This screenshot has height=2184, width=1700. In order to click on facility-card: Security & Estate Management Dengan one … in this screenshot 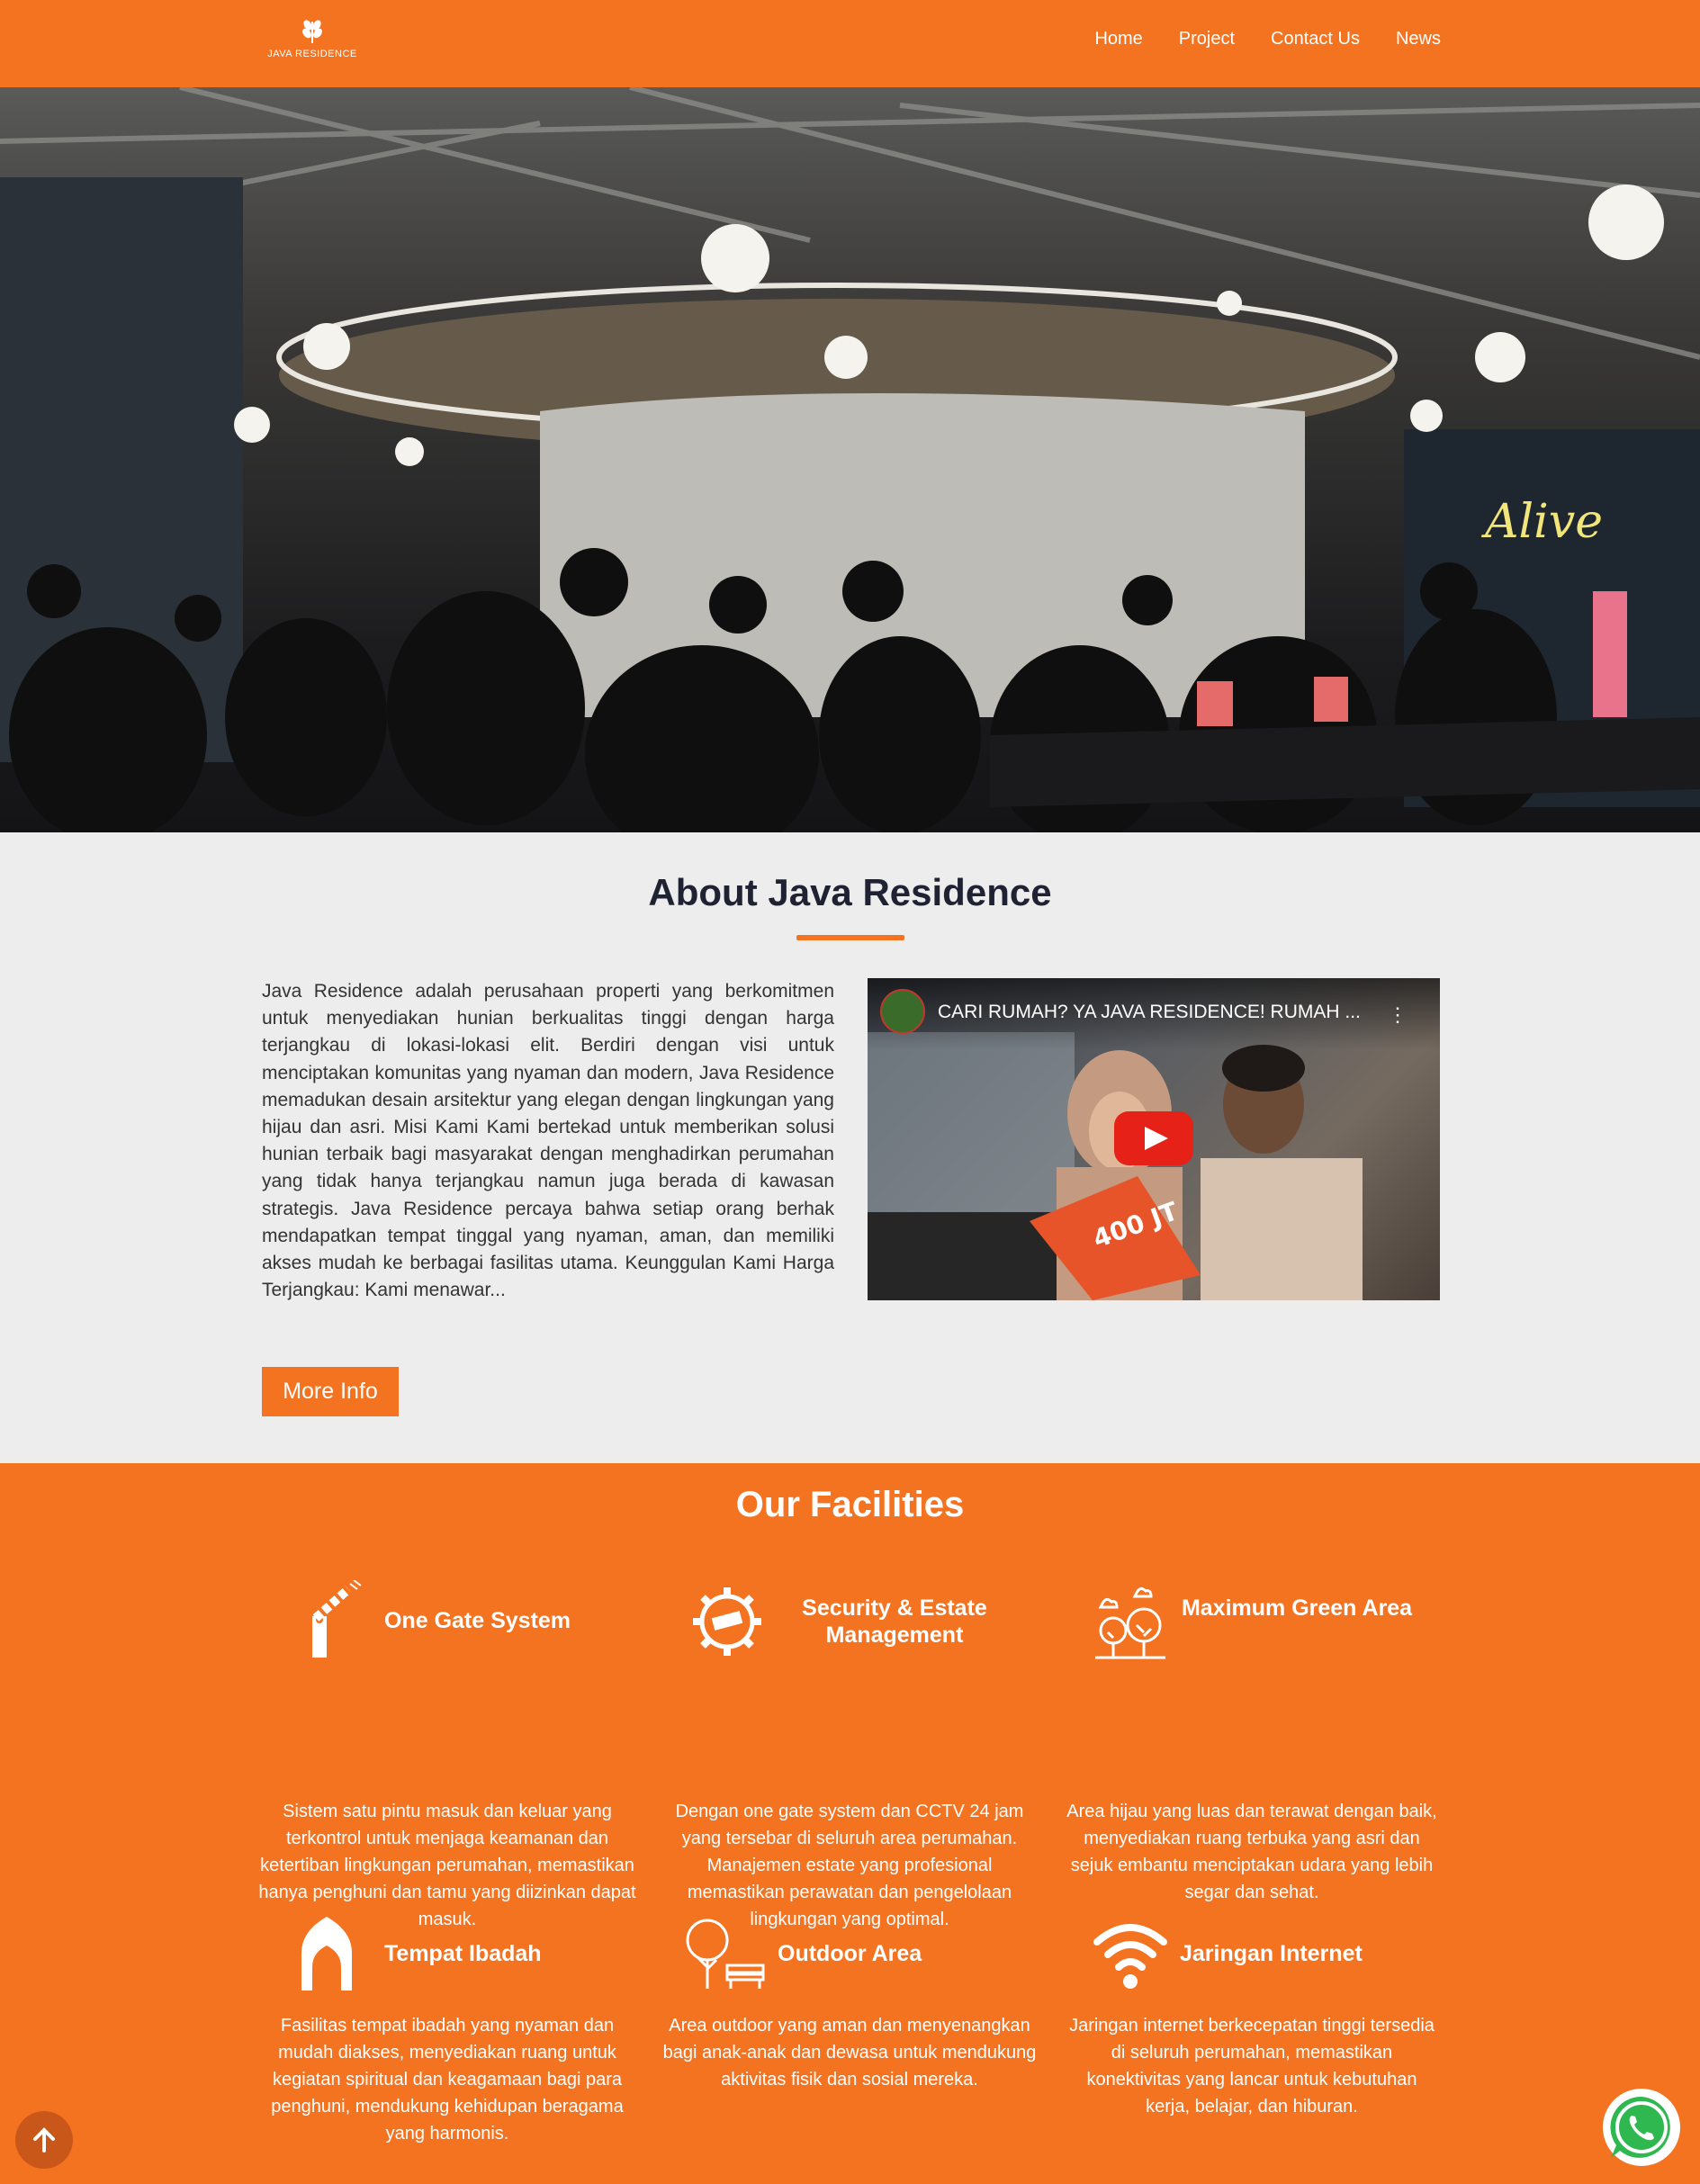, I will do `click(850, 1754)`.